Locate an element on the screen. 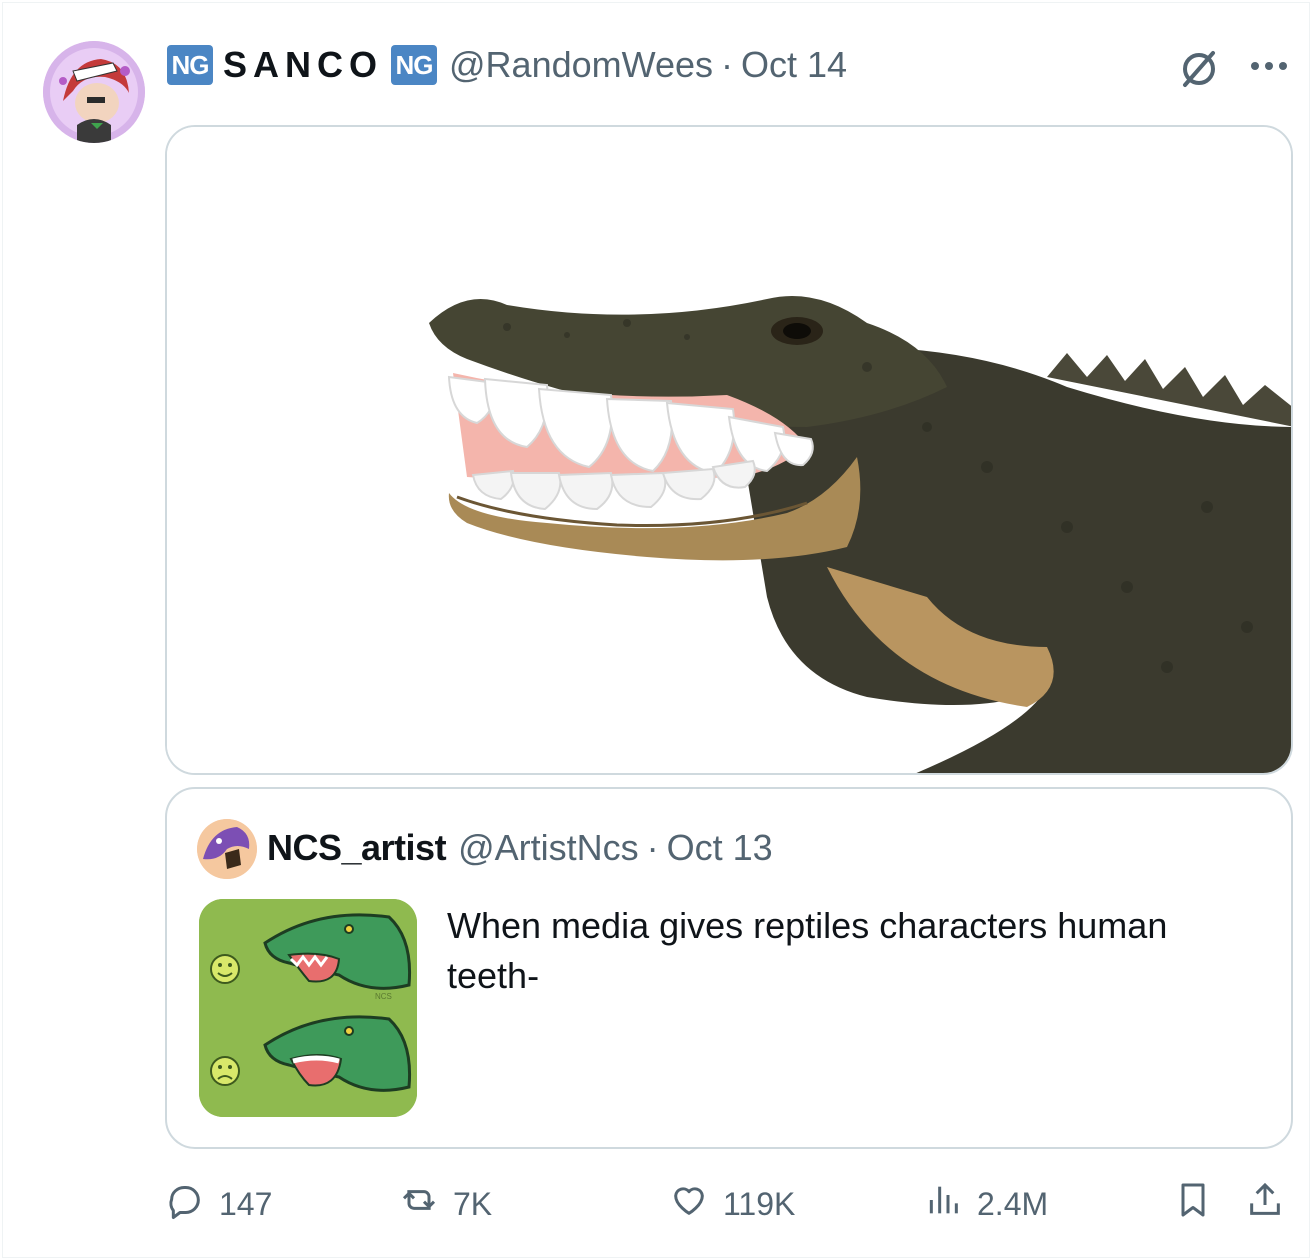 This screenshot has height=1260, width=1312. quoted-tweet-date: Oct 13 is located at coordinates (720, 848).